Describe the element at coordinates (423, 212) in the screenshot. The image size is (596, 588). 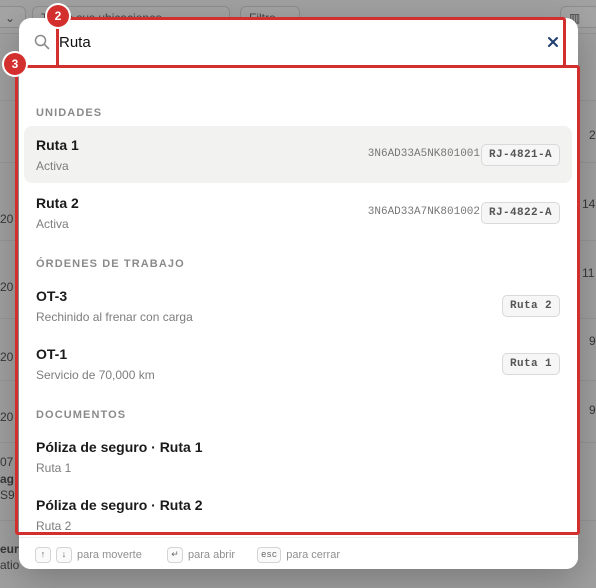
I see `result-vin: 3N6AD33A7NK801002` at that location.